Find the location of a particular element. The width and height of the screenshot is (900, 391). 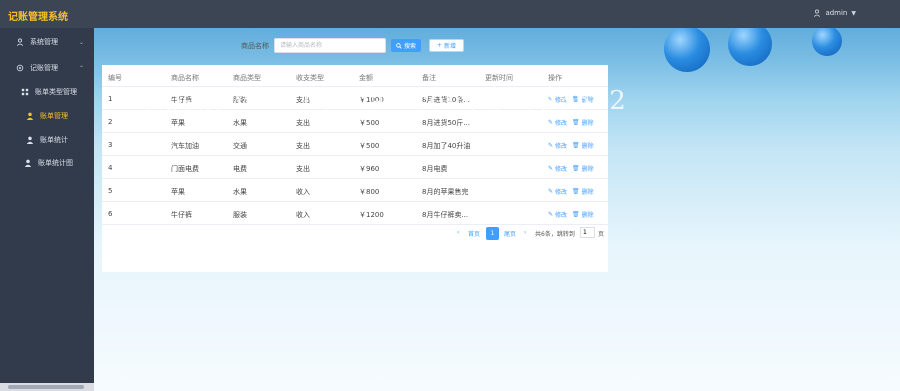

search-input is located at coordinates (330, 45).